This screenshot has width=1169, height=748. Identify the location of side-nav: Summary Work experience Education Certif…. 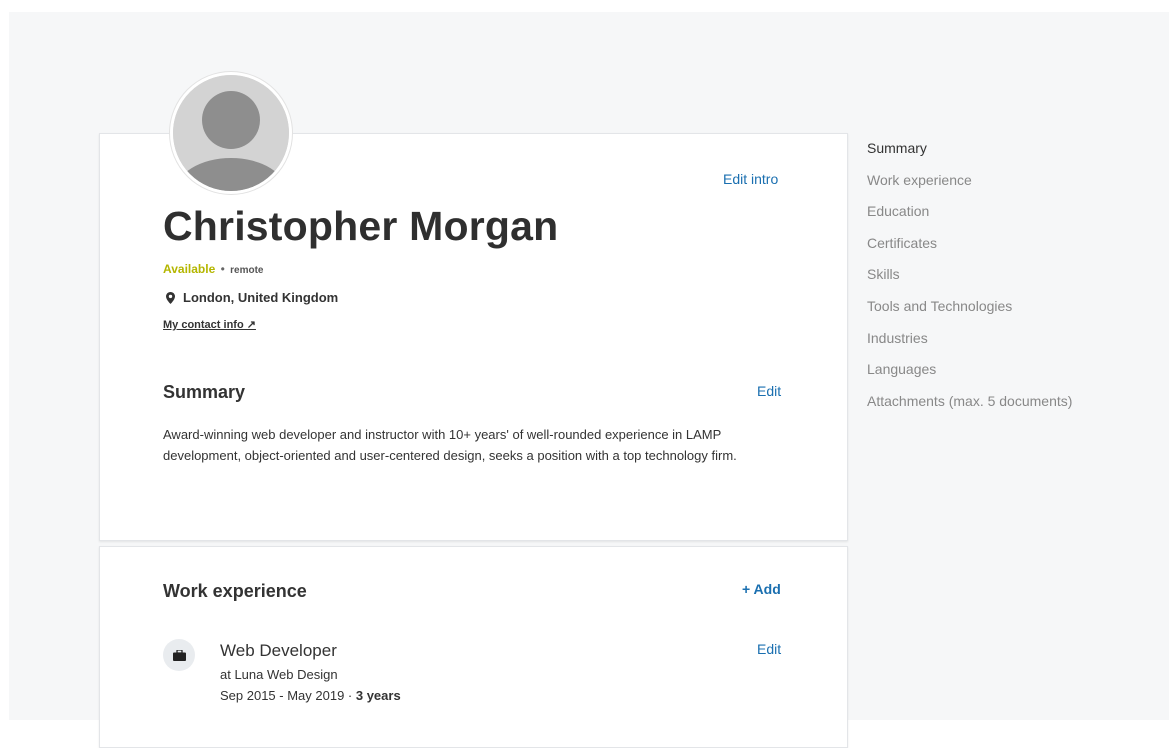
(969, 281).